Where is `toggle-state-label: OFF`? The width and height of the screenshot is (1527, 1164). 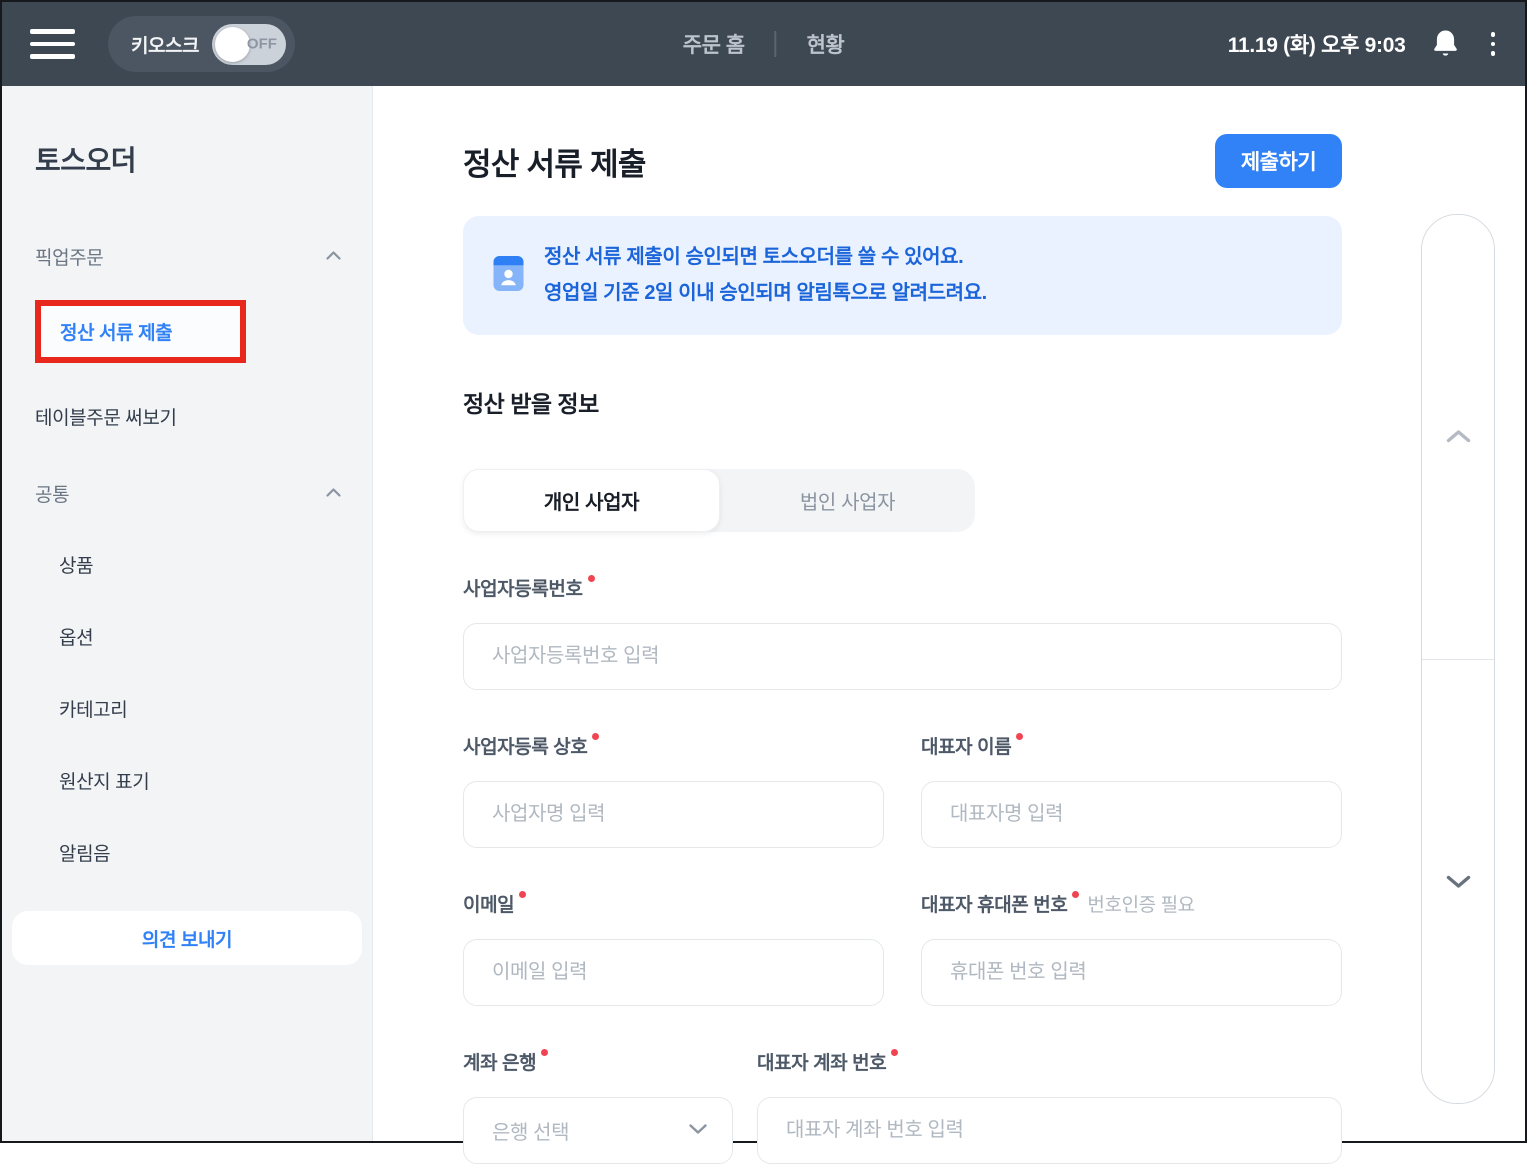 toggle-state-label: OFF is located at coordinates (261, 44).